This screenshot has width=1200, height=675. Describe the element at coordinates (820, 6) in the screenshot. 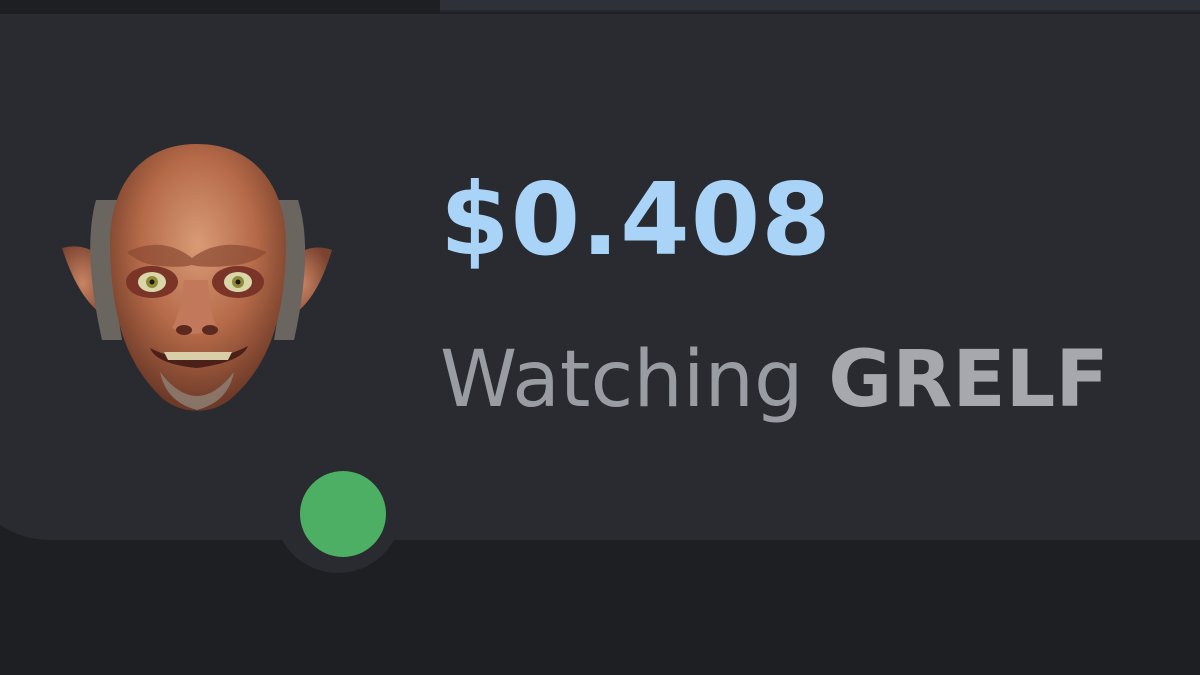

I see `top-divider` at that location.